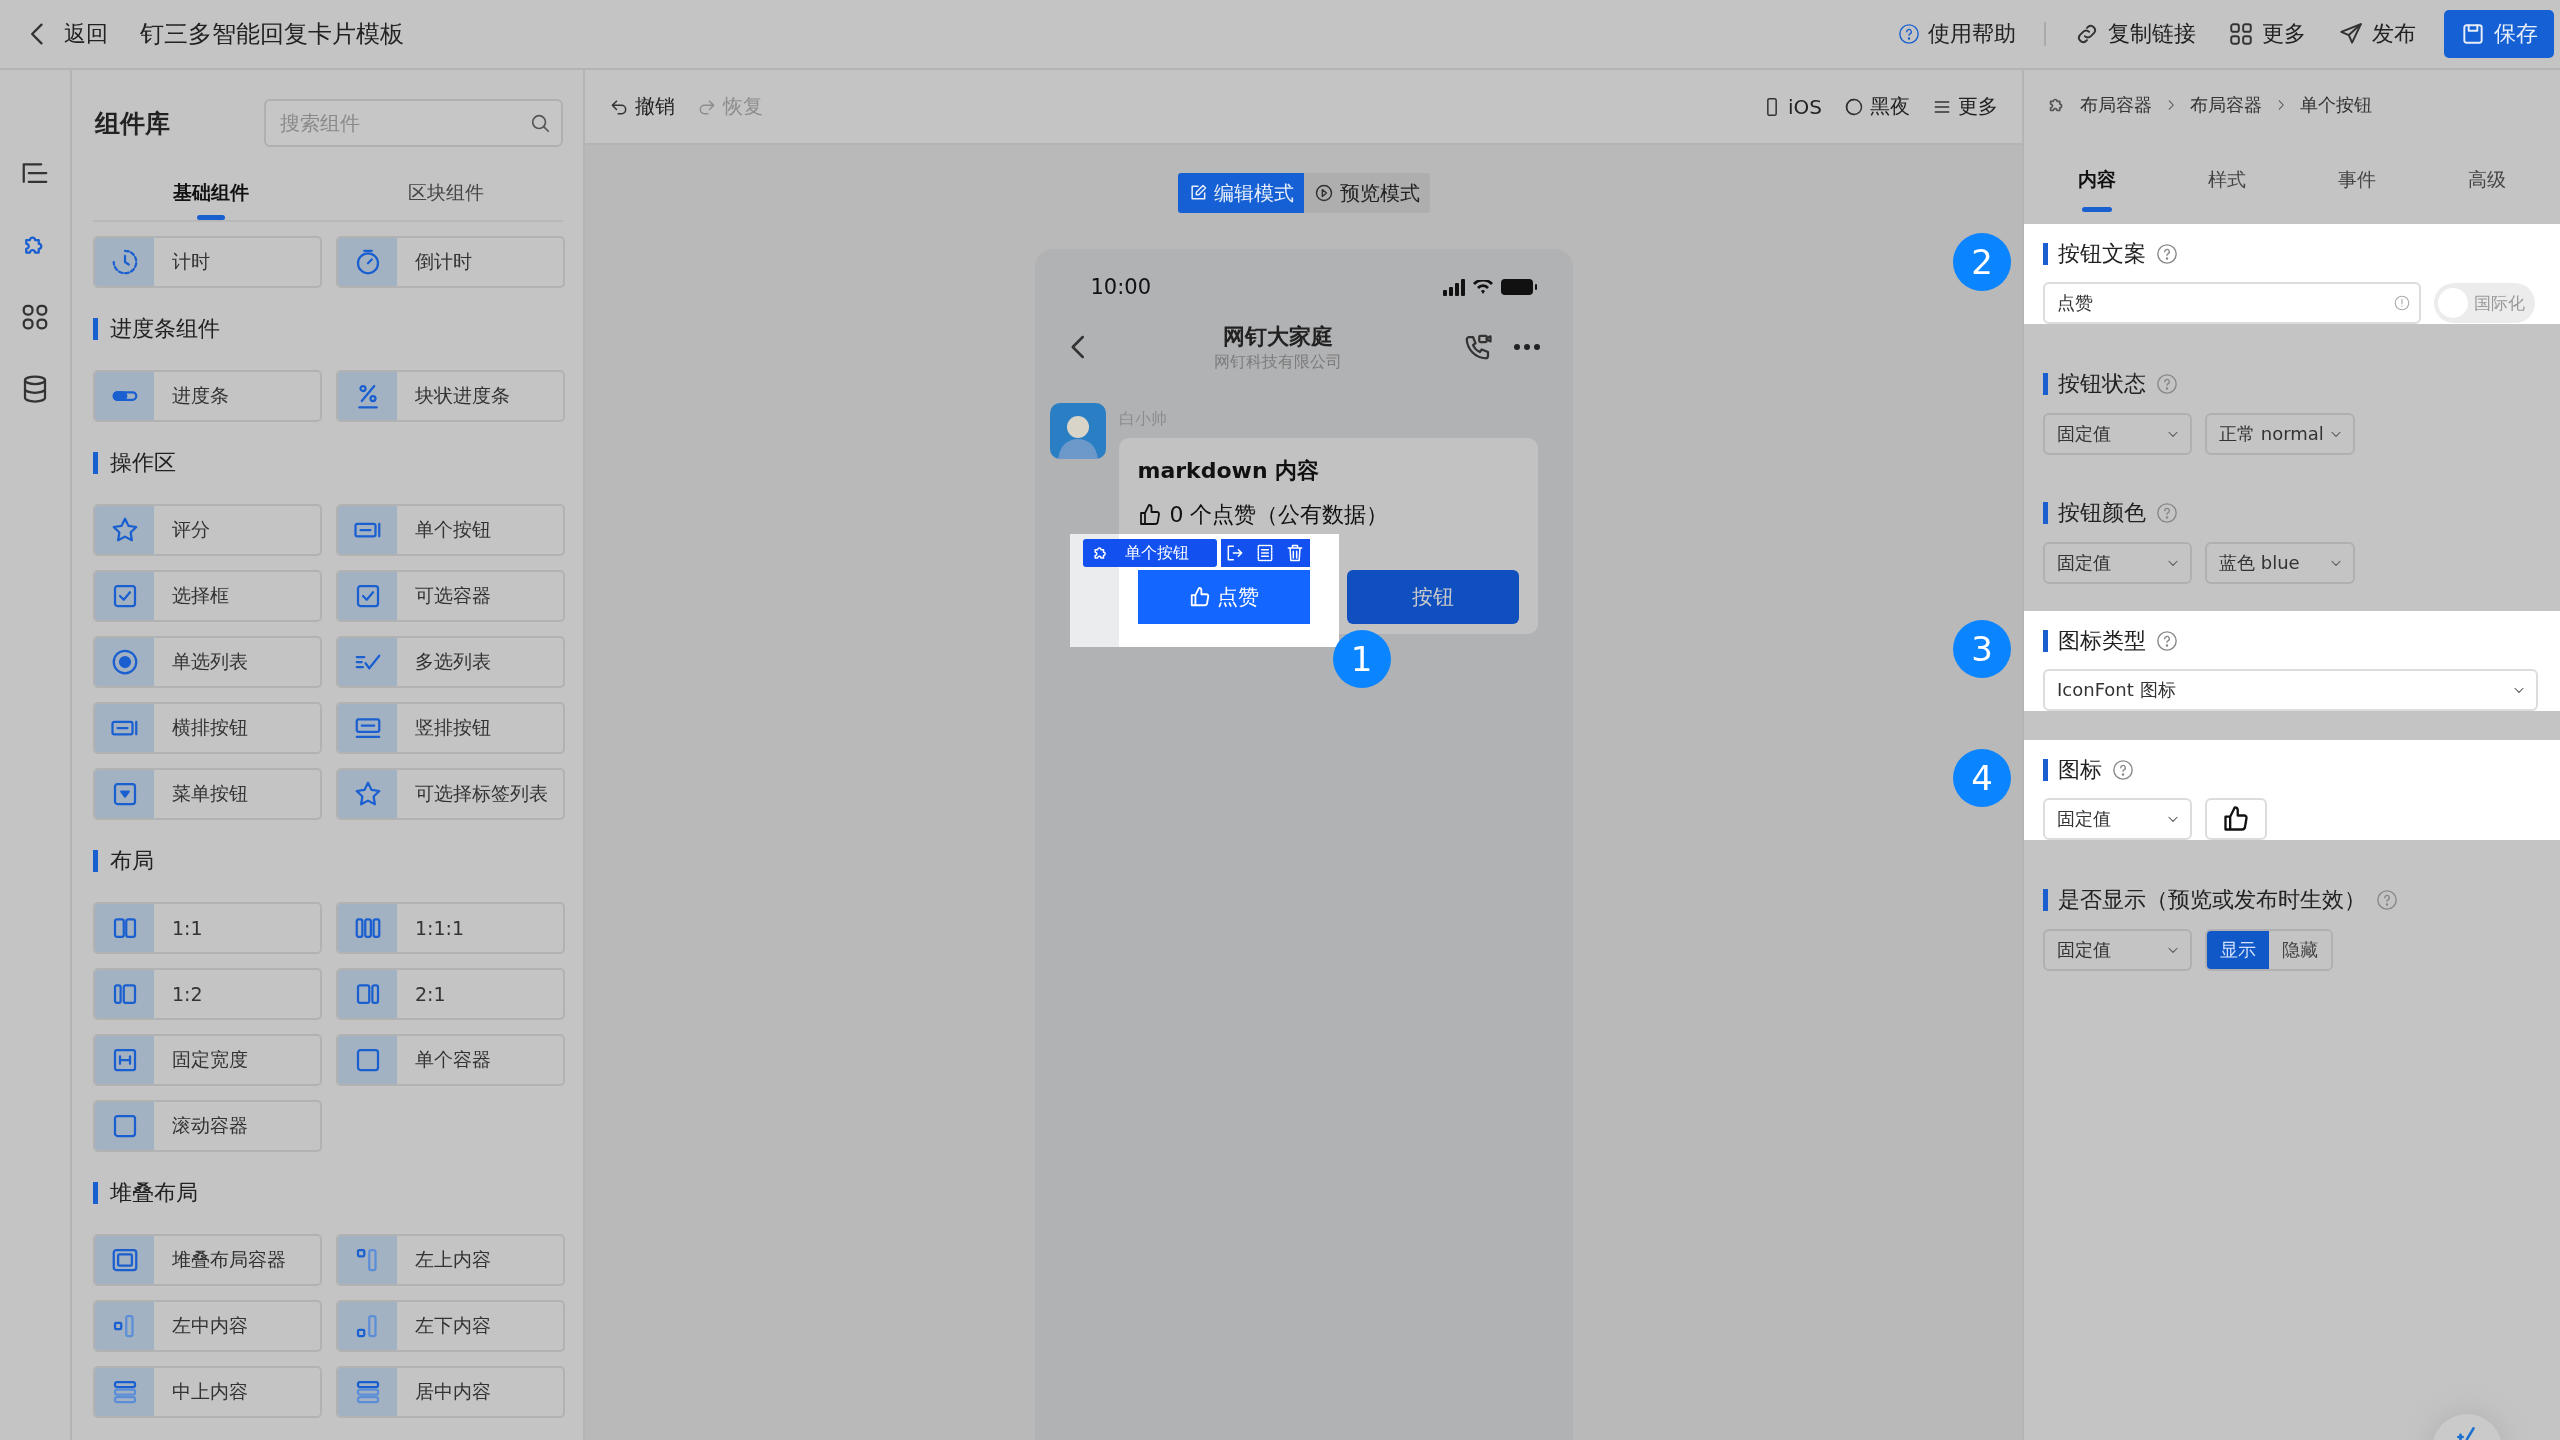  What do you see at coordinates (1453, 287) in the screenshot?
I see `signal-icon` at bounding box center [1453, 287].